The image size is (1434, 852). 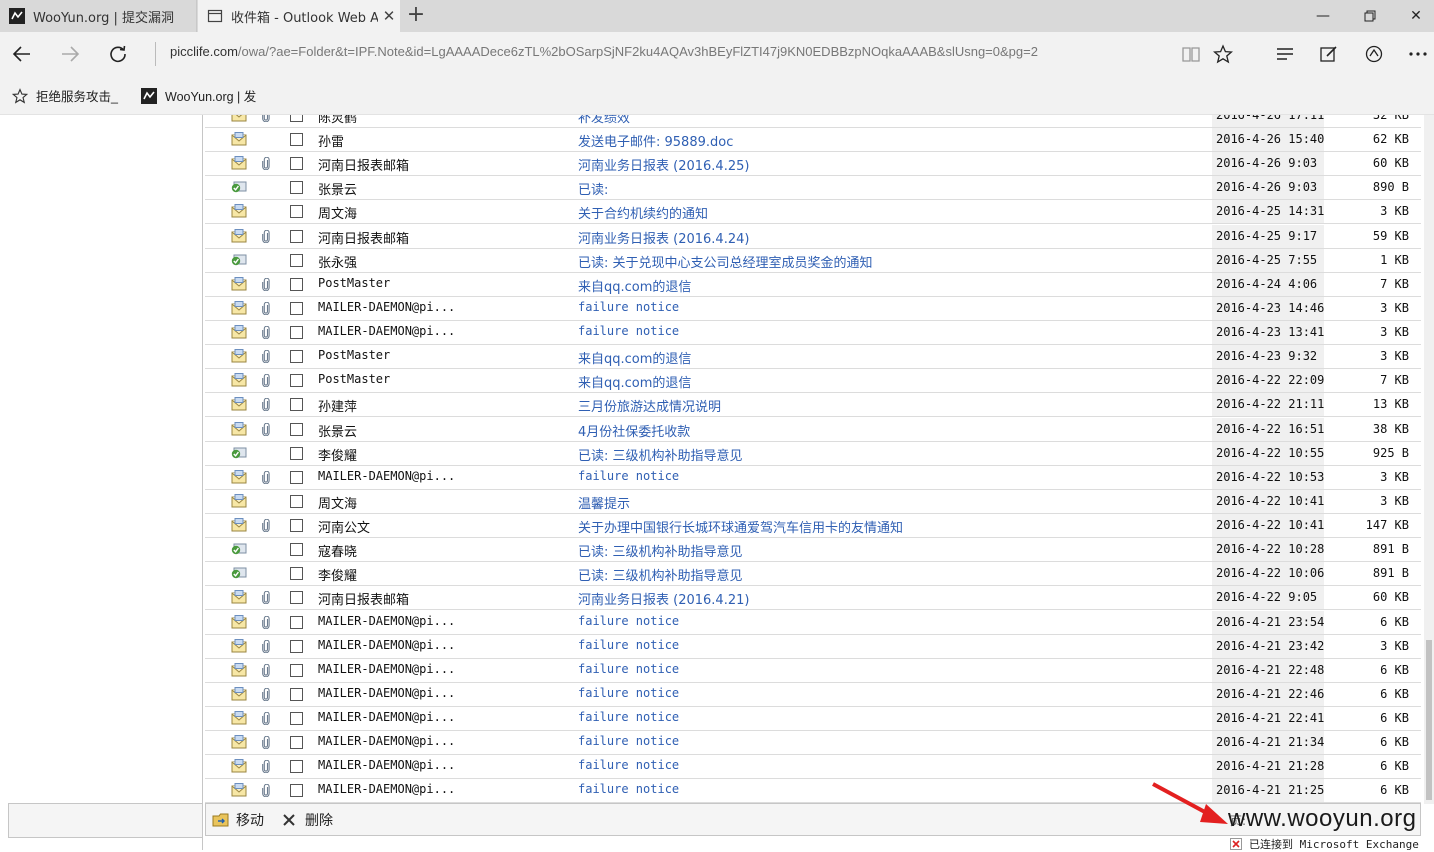 I want to click on message-row: 张景云 4月份社保委托收款 2016-4-22 16:51 38 KB, so click(x=813, y=429).